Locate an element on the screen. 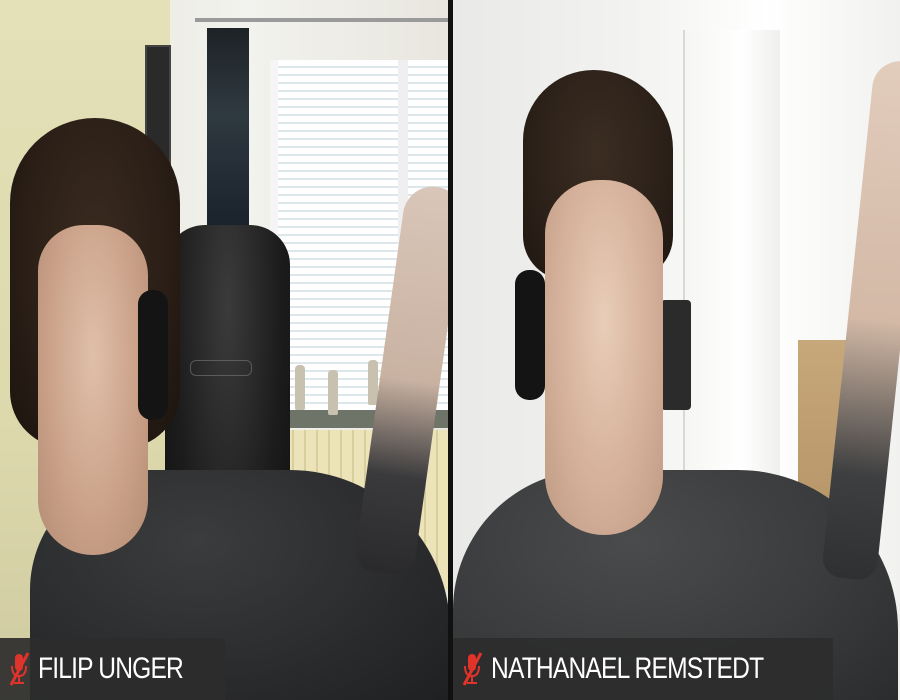  participant-name-tag: FILIP UNGER is located at coordinates (112, 669).